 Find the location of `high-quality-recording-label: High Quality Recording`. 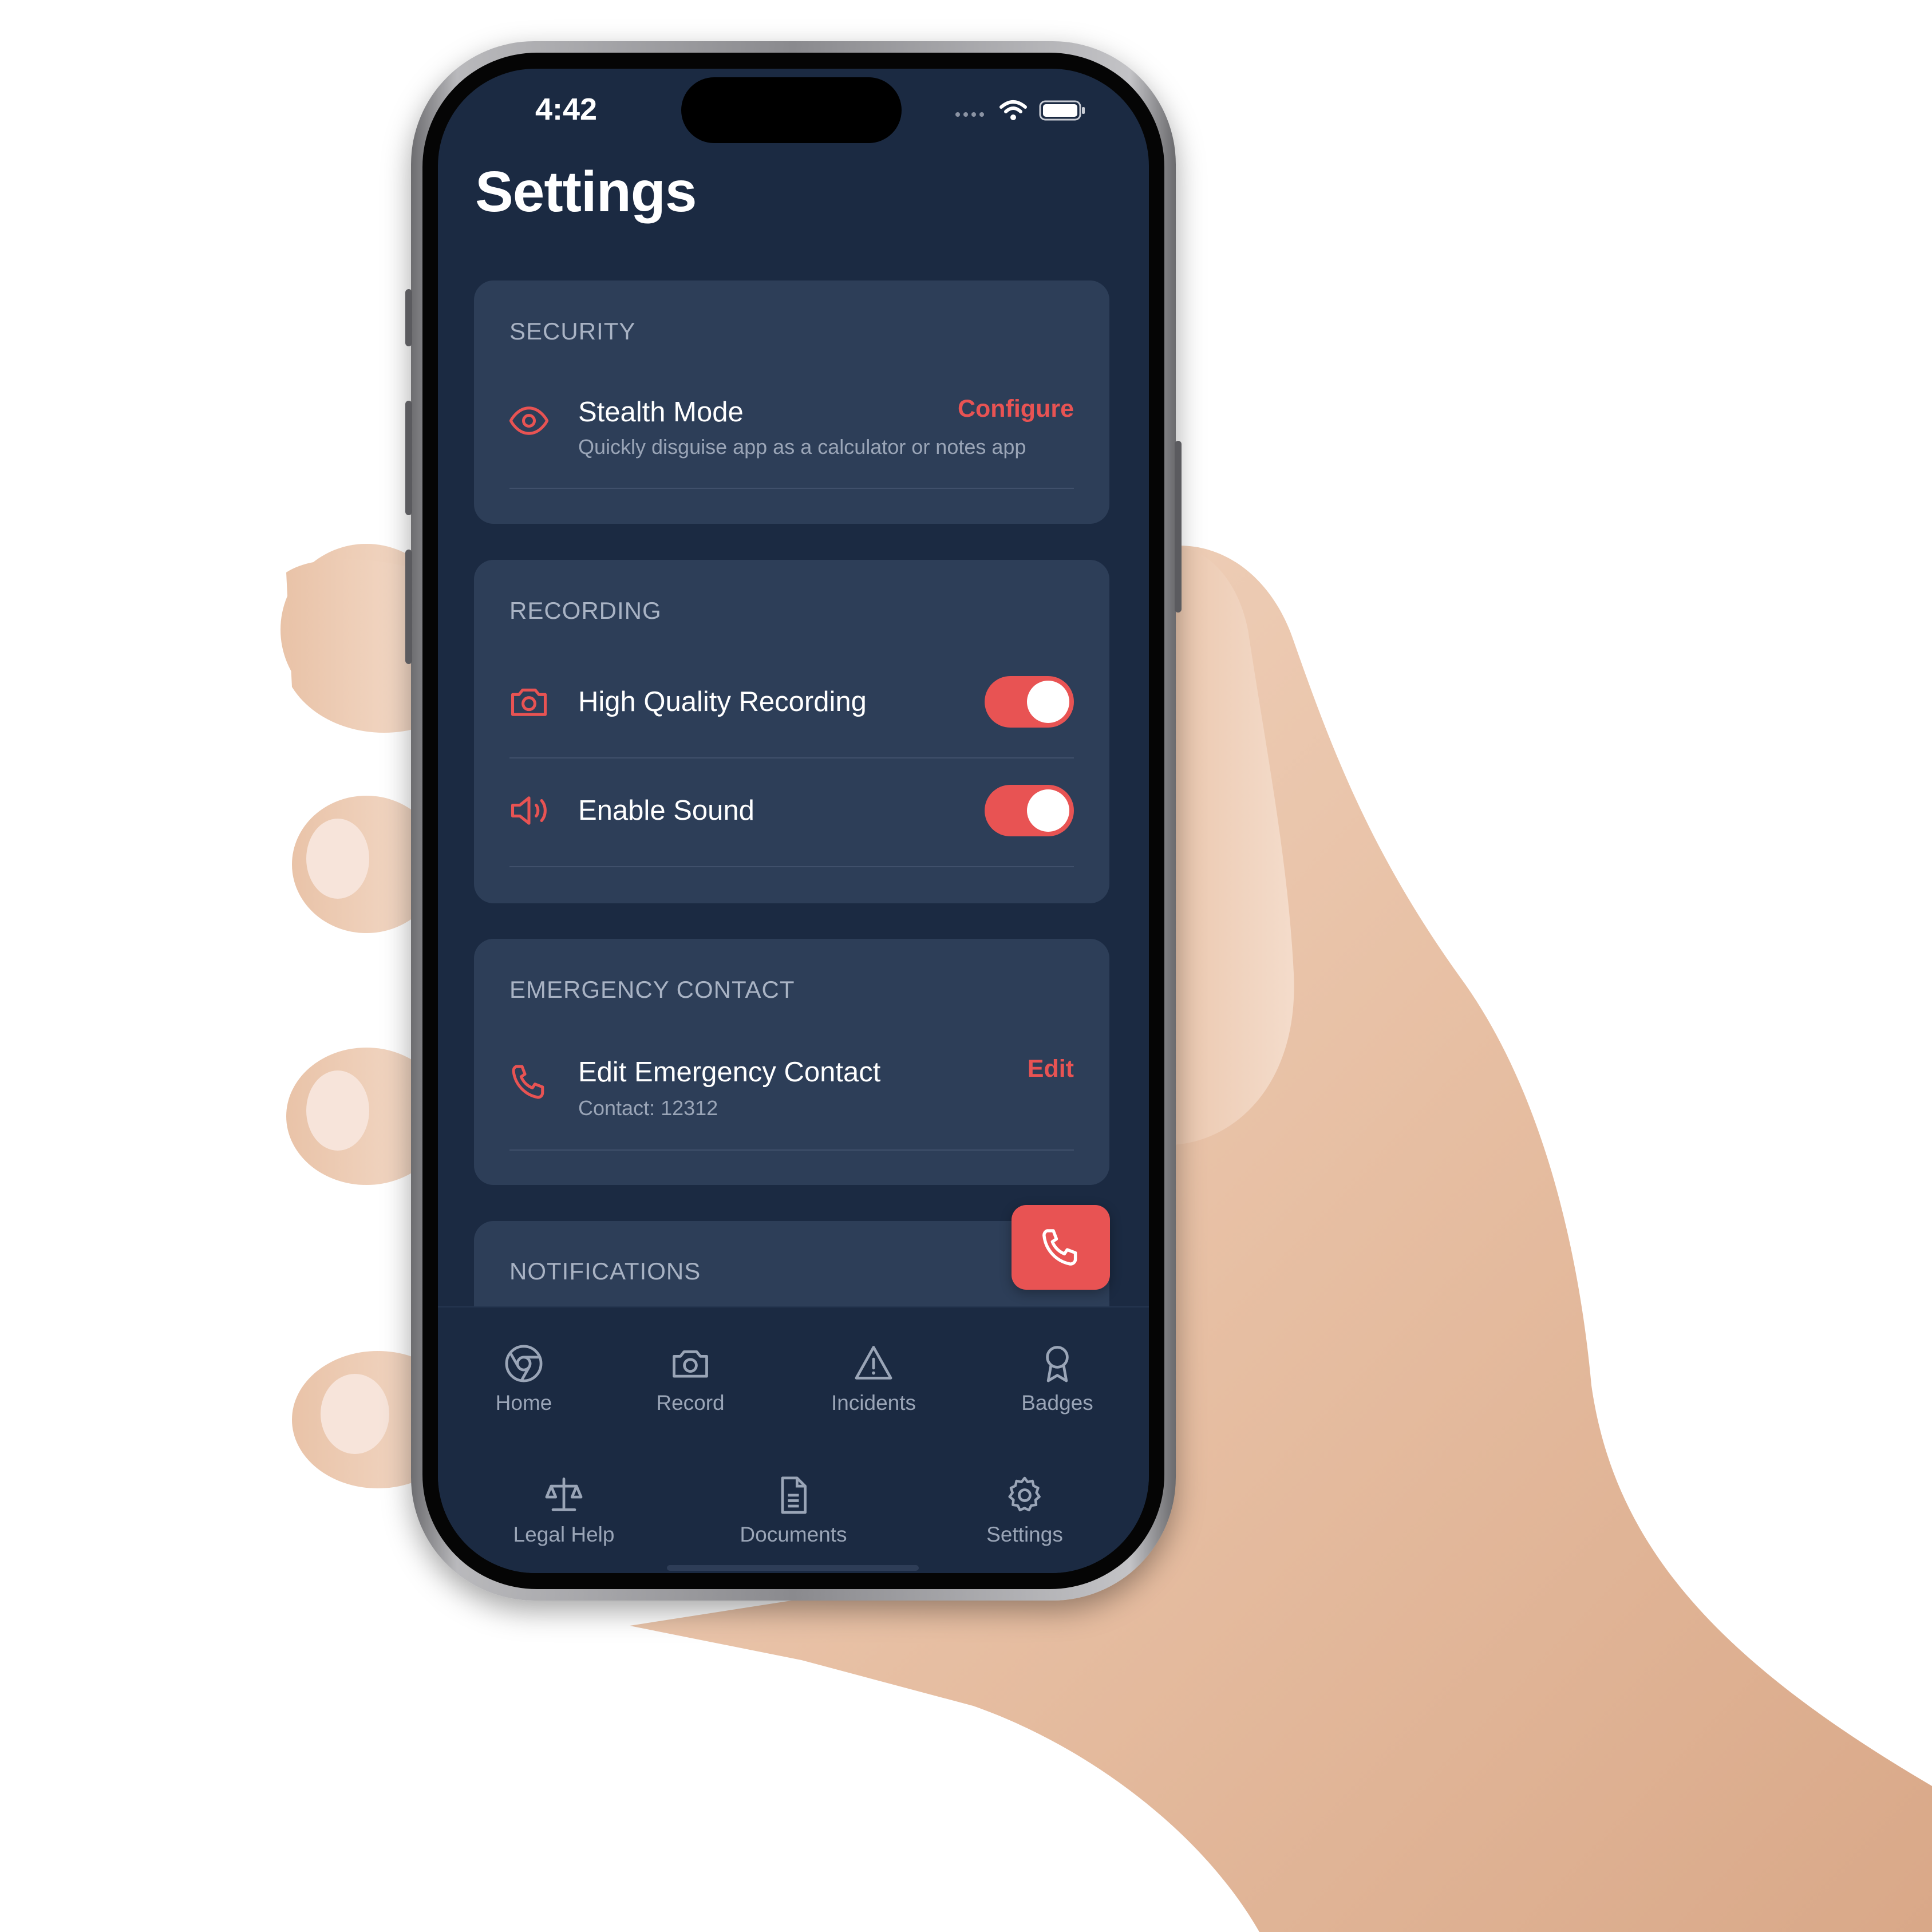

high-quality-recording-label: High Quality Recording is located at coordinates (722, 701).